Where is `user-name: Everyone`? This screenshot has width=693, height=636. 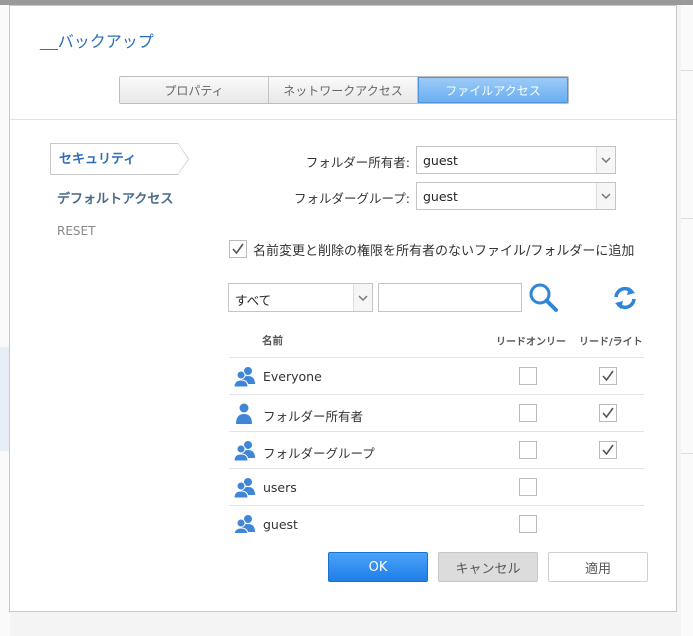 user-name: Everyone is located at coordinates (292, 376).